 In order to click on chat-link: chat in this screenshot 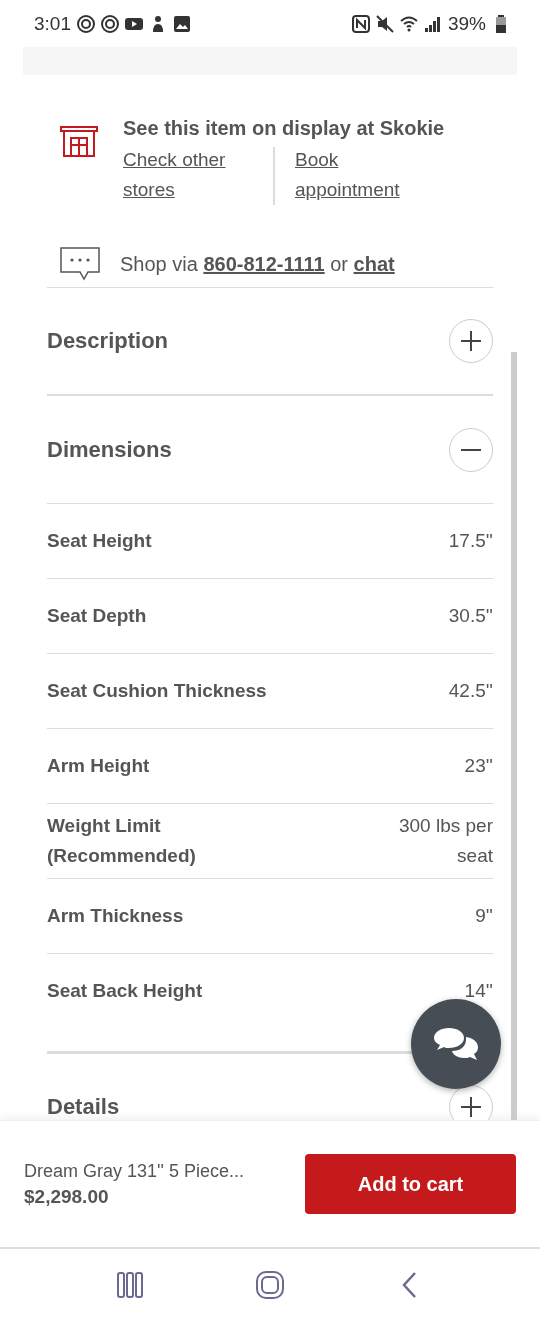, I will do `click(374, 263)`.